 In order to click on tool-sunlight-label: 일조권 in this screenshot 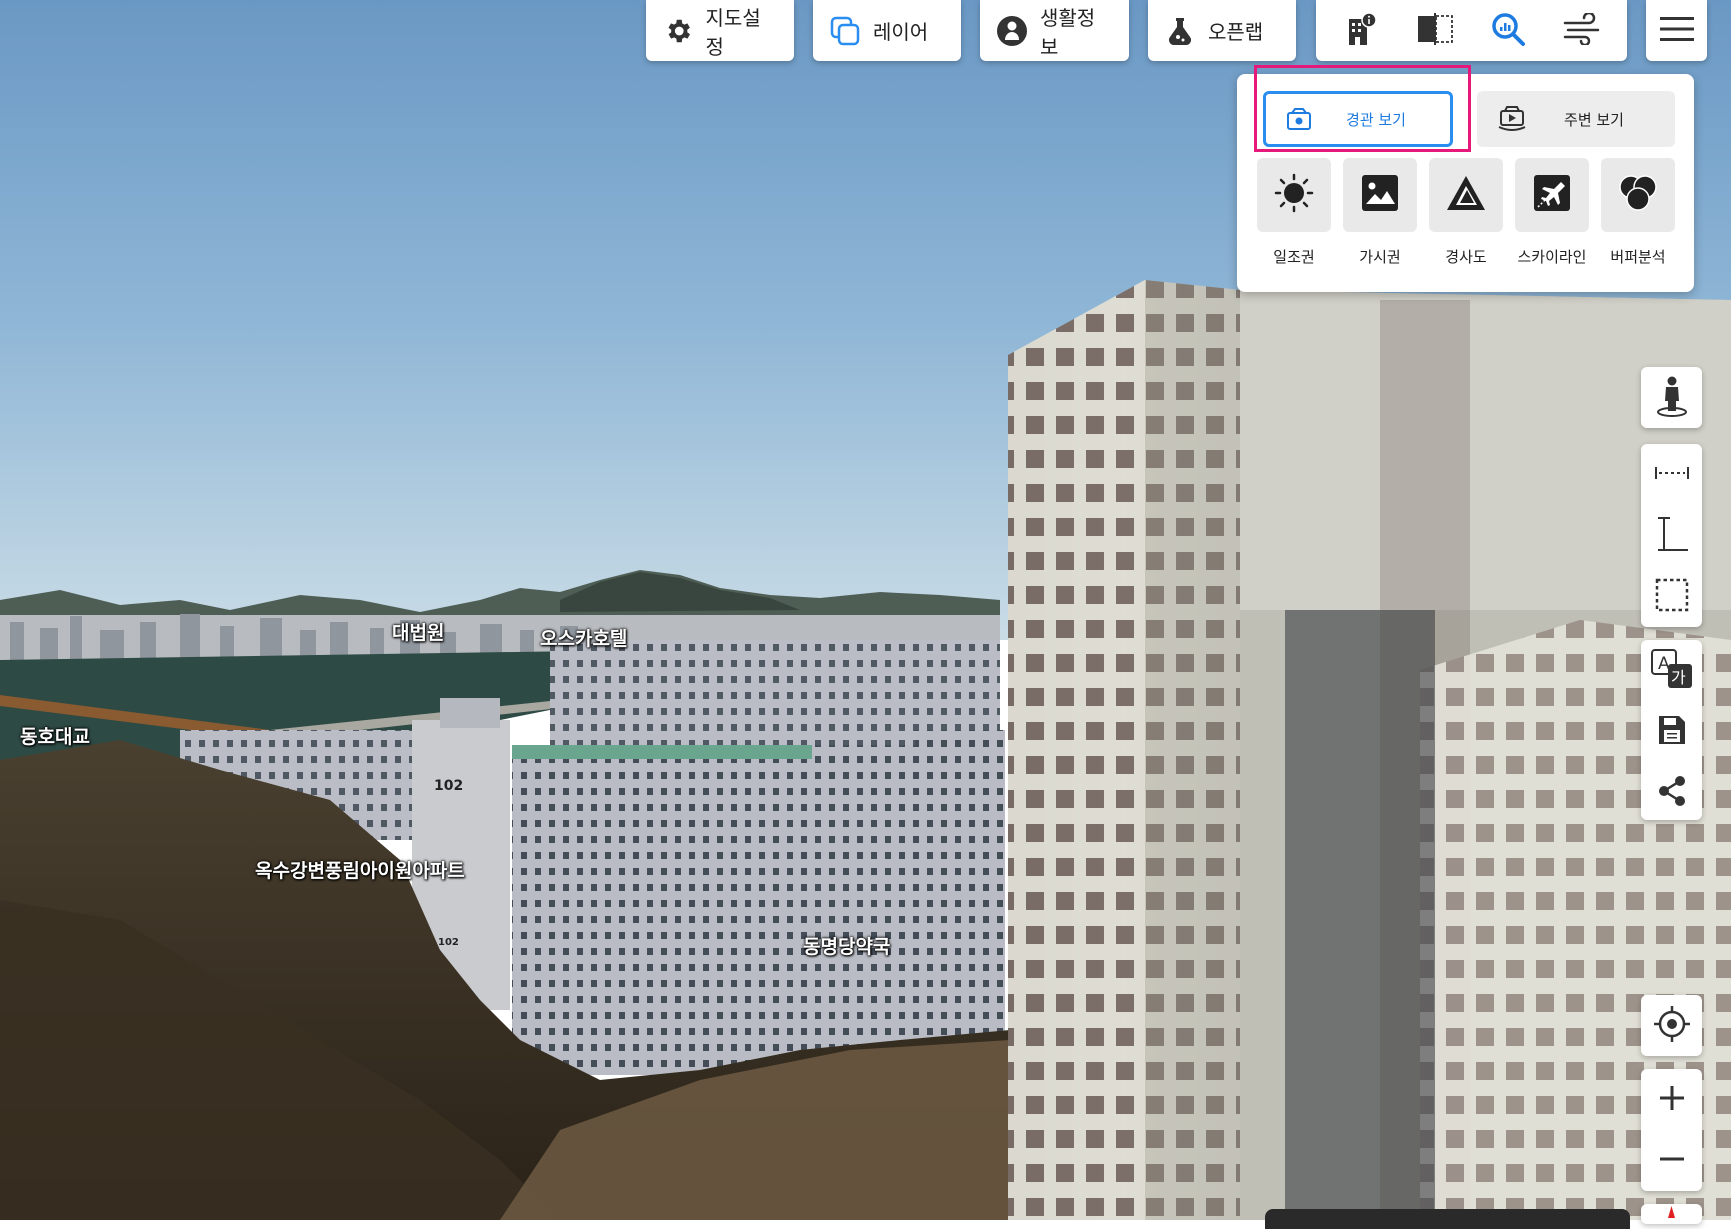, I will do `click(1294, 257)`.